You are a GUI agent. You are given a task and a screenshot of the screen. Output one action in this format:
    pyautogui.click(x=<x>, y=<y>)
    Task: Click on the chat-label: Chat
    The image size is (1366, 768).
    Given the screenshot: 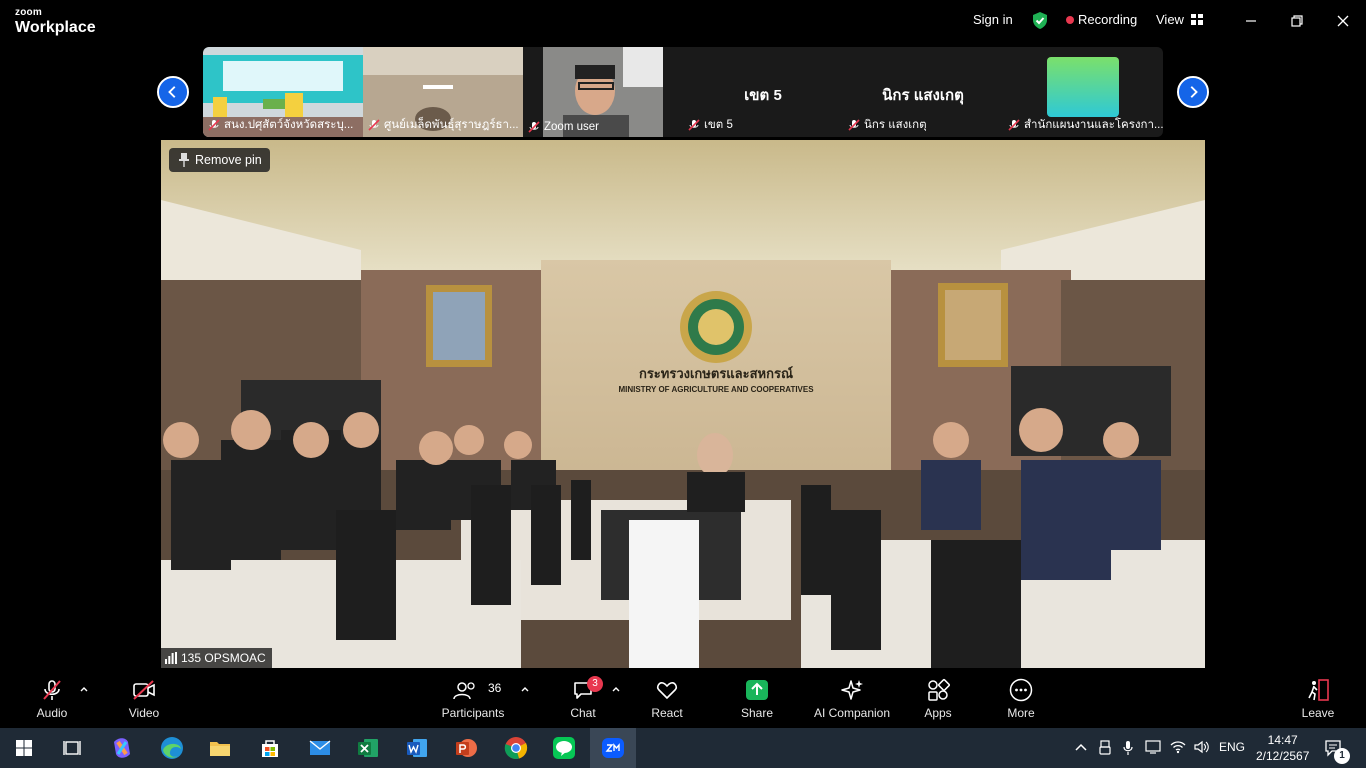 What is the action you would take?
    pyautogui.click(x=583, y=713)
    